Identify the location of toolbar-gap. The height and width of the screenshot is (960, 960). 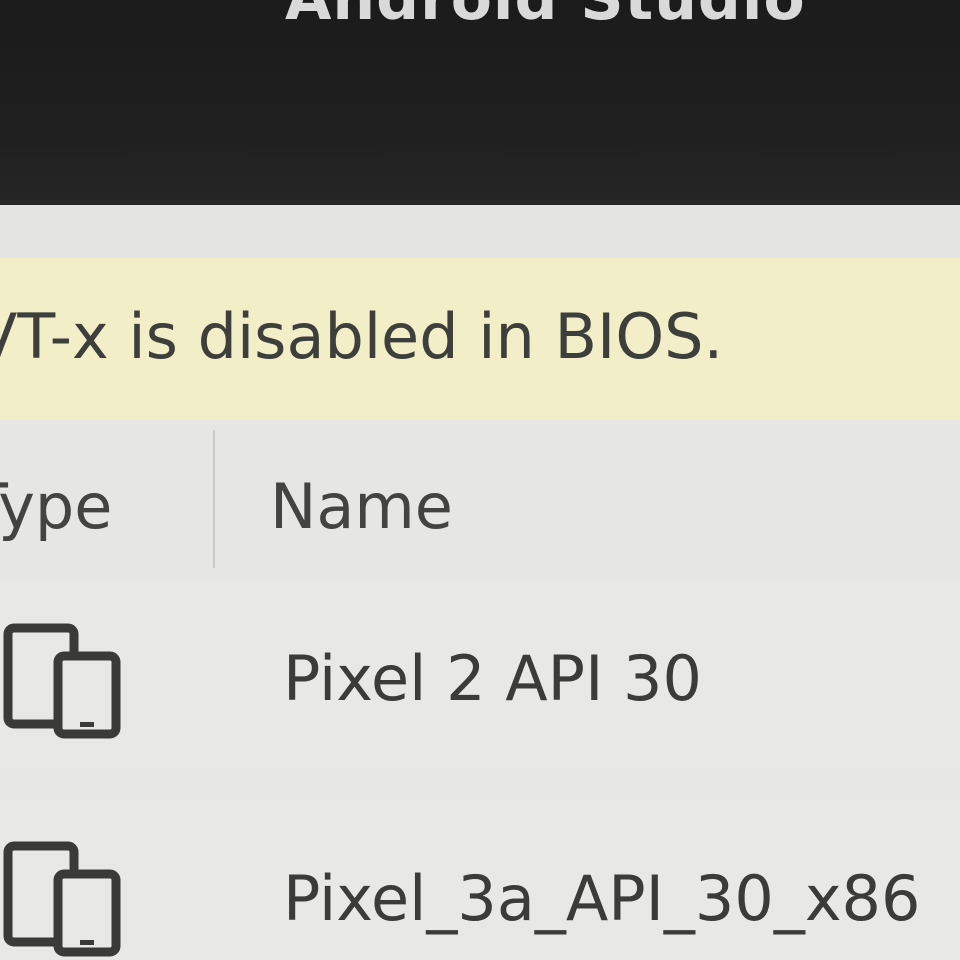
(480, 231).